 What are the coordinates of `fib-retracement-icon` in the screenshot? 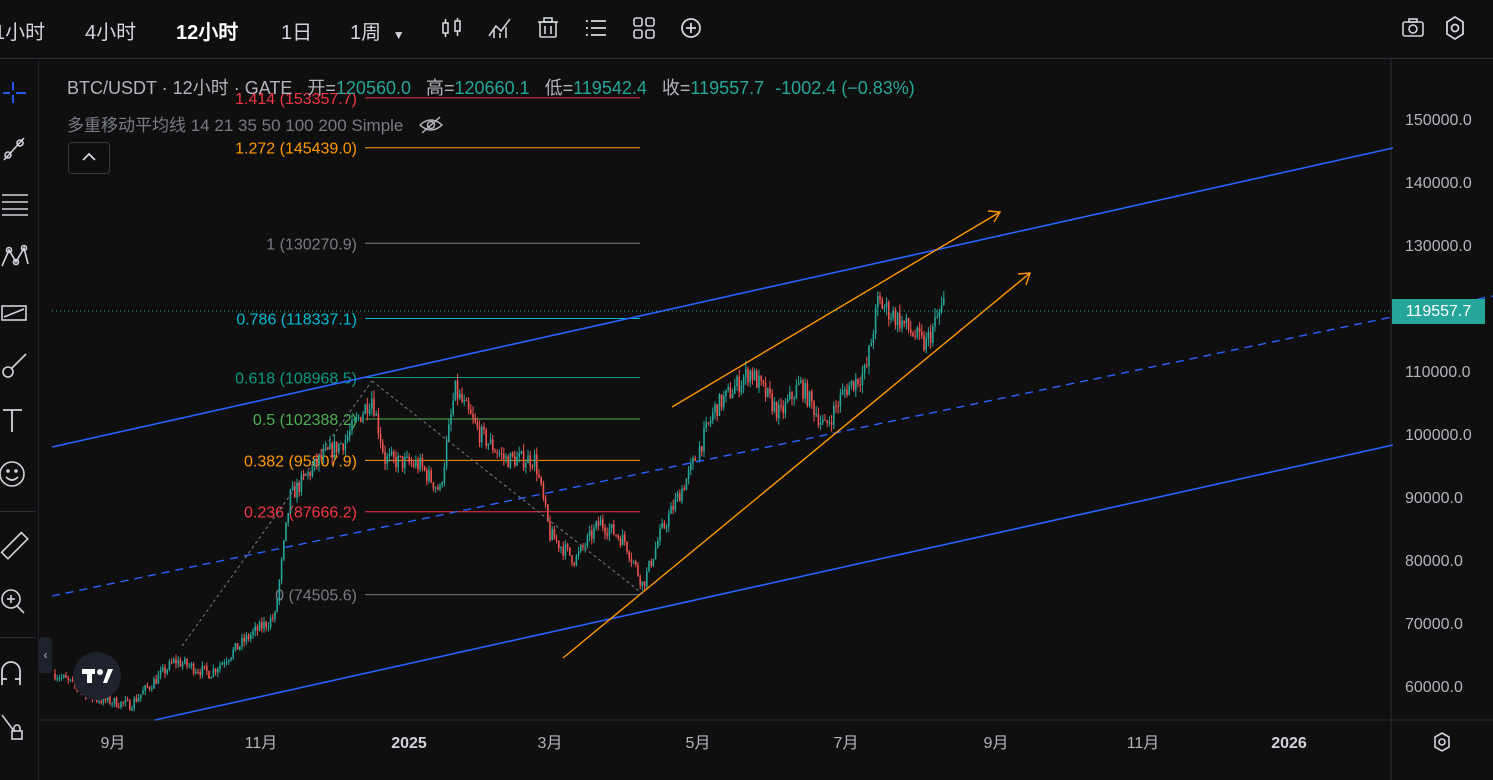 It's located at (16, 204).